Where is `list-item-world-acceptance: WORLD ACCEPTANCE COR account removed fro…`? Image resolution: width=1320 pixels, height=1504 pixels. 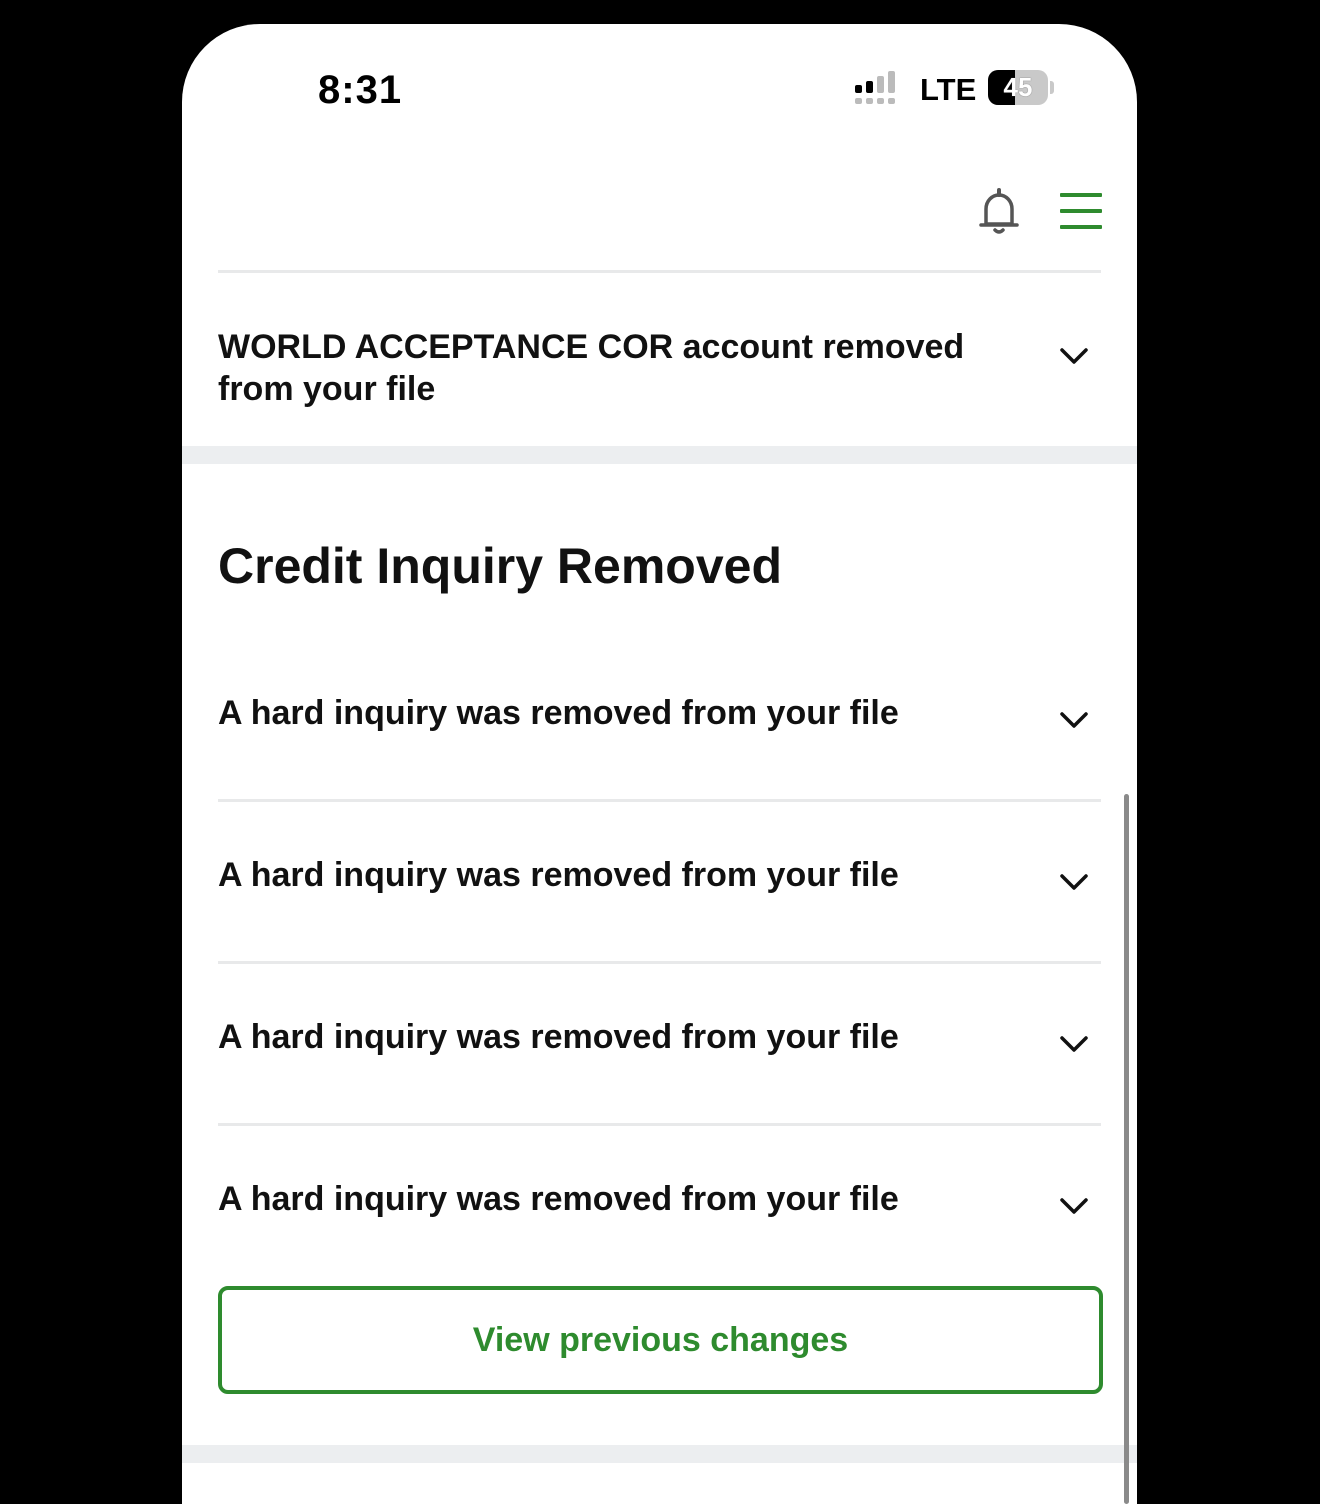 list-item-world-acceptance: WORLD ACCEPTANCE COR account removed fro… is located at coordinates (659, 371).